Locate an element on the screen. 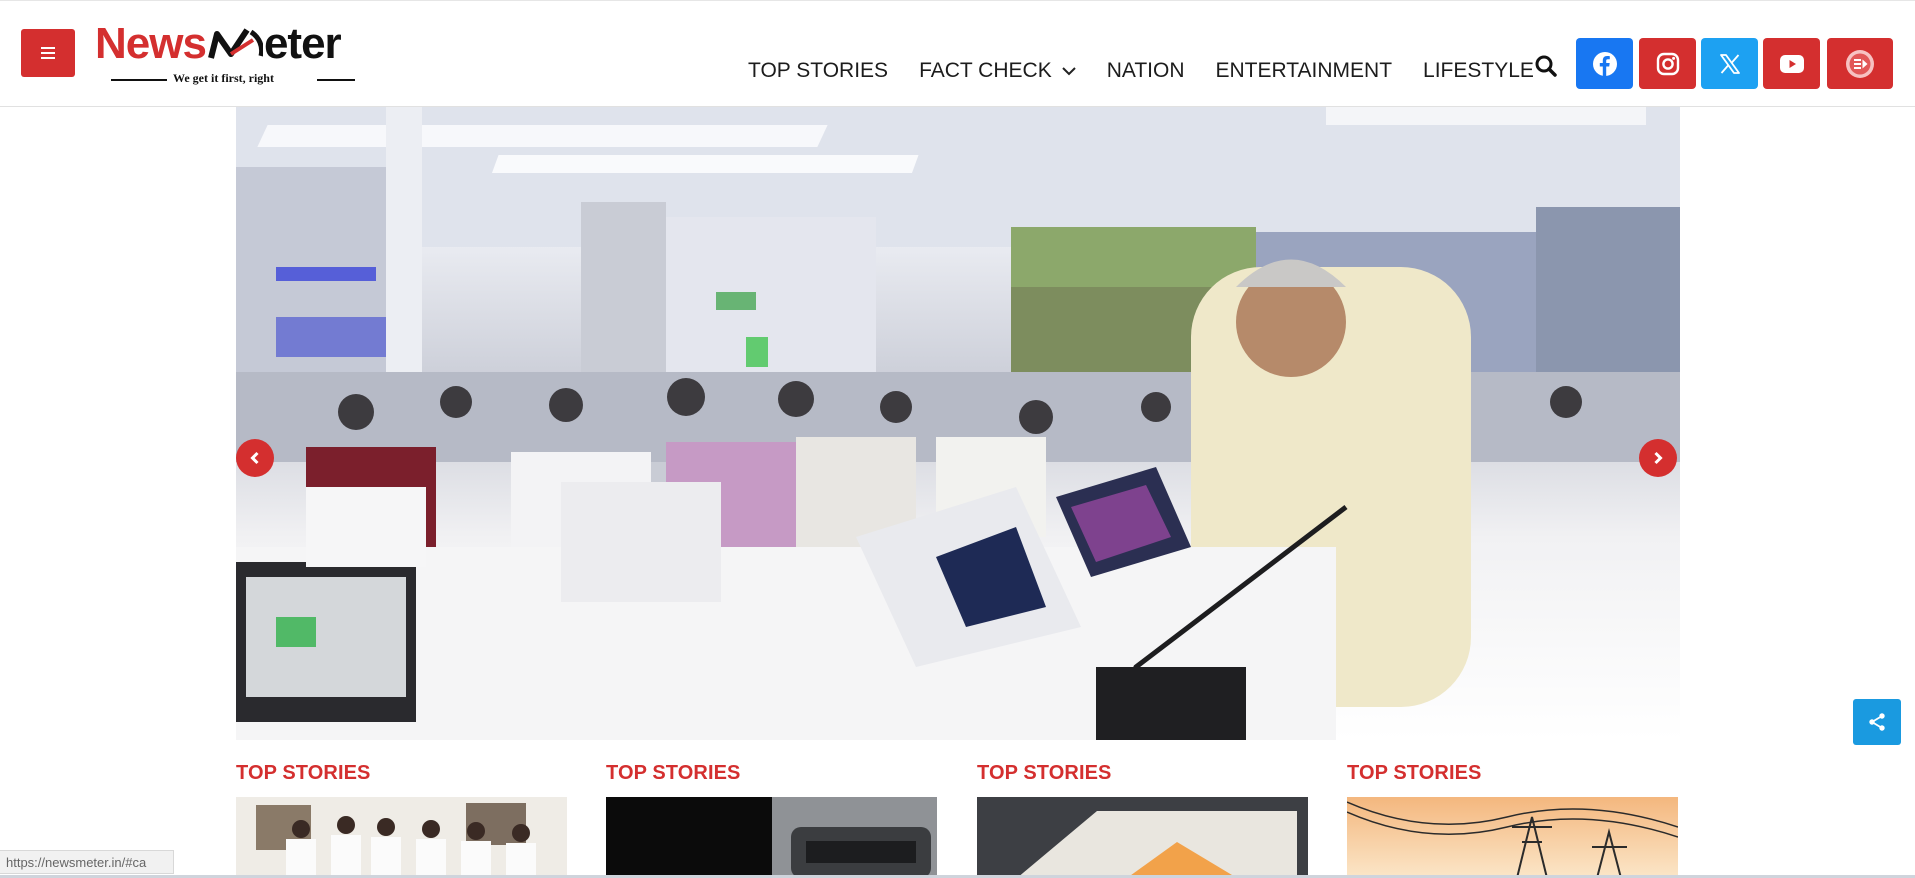 This screenshot has height=878, width=1915. chevron-right-icon is located at coordinates (1658, 458).